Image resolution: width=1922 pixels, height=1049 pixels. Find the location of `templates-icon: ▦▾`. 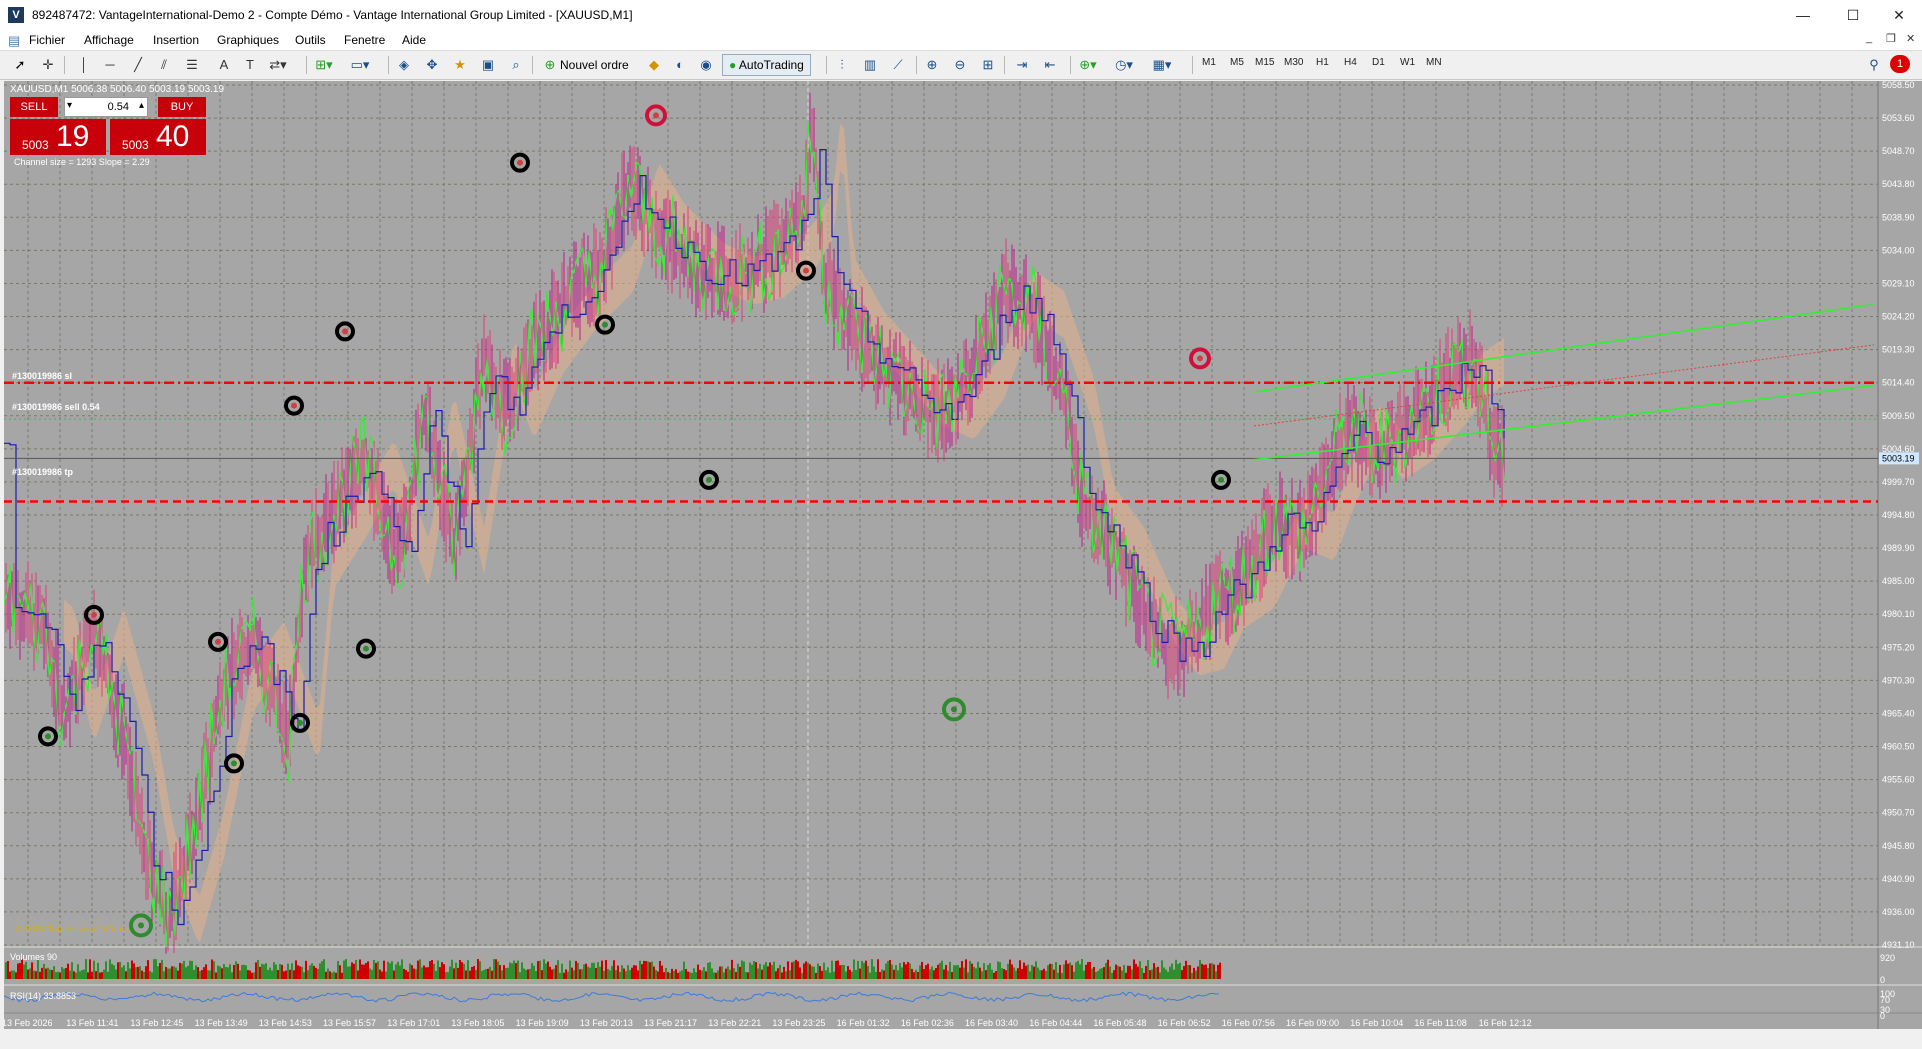

templates-icon: ▦▾ is located at coordinates (1162, 65).